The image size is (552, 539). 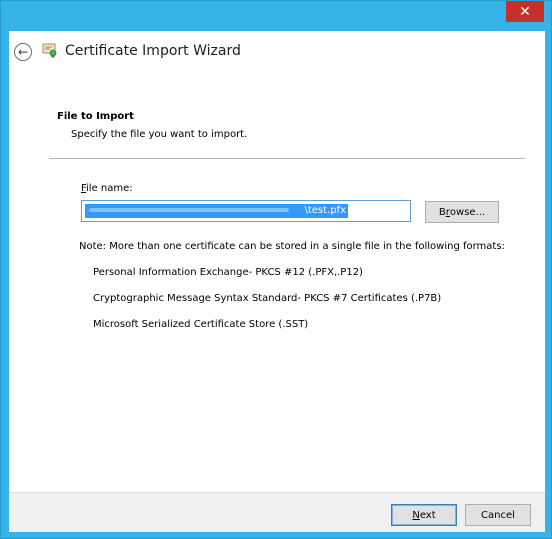 I want to click on file-name-selected-text: \test.pfx, so click(x=216, y=211).